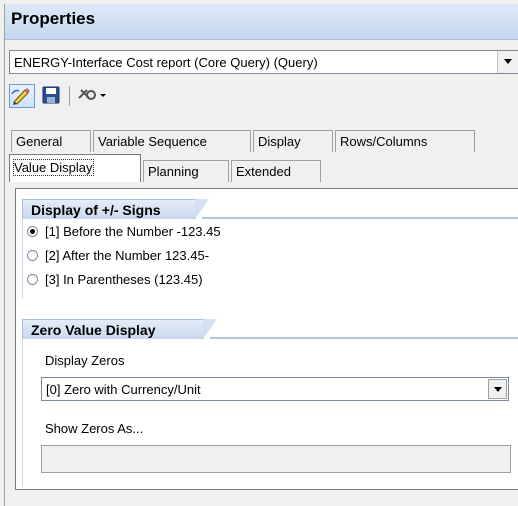 This screenshot has width=518, height=506. I want to click on zero-display-group-header: Zero Value Display, so click(119, 329).